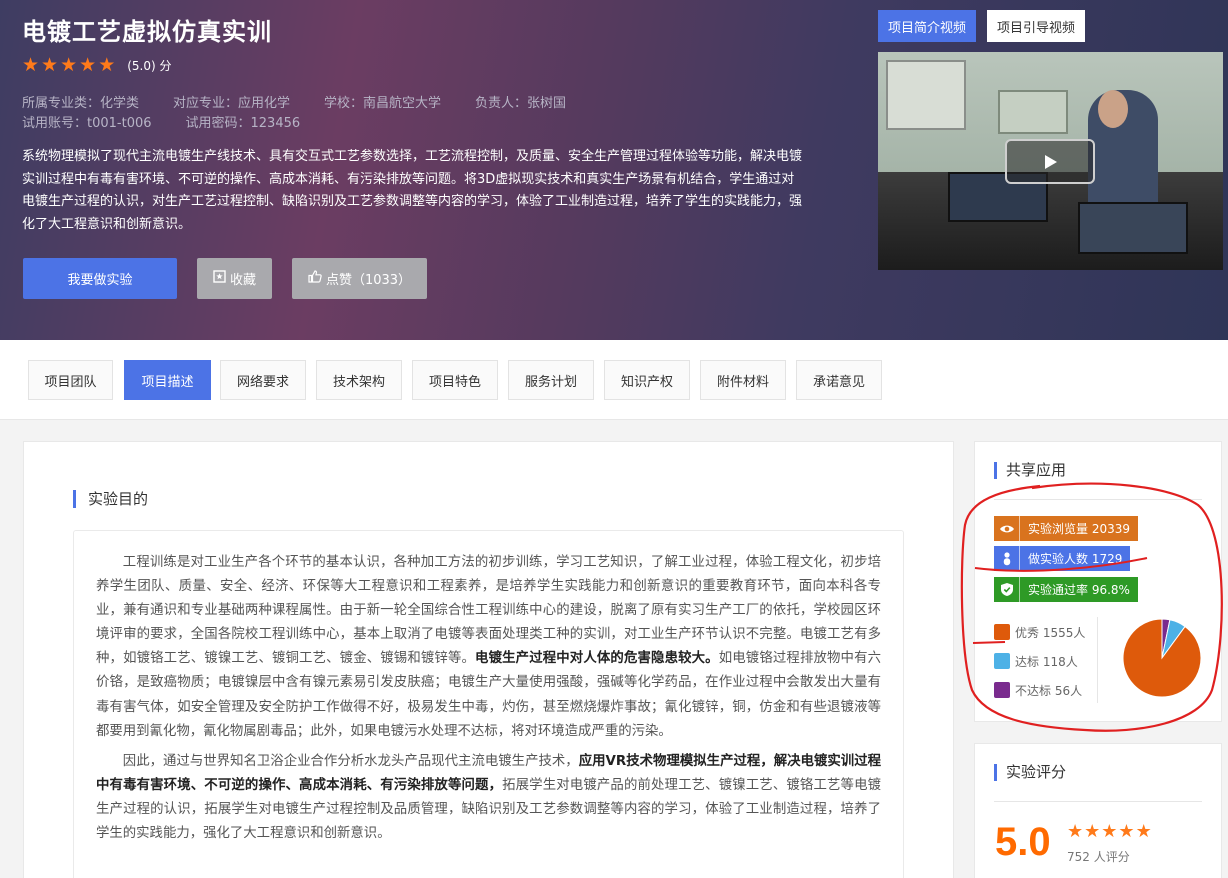 Image resolution: width=1228 pixels, height=878 pixels. I want to click on play-button, so click(1050, 161).